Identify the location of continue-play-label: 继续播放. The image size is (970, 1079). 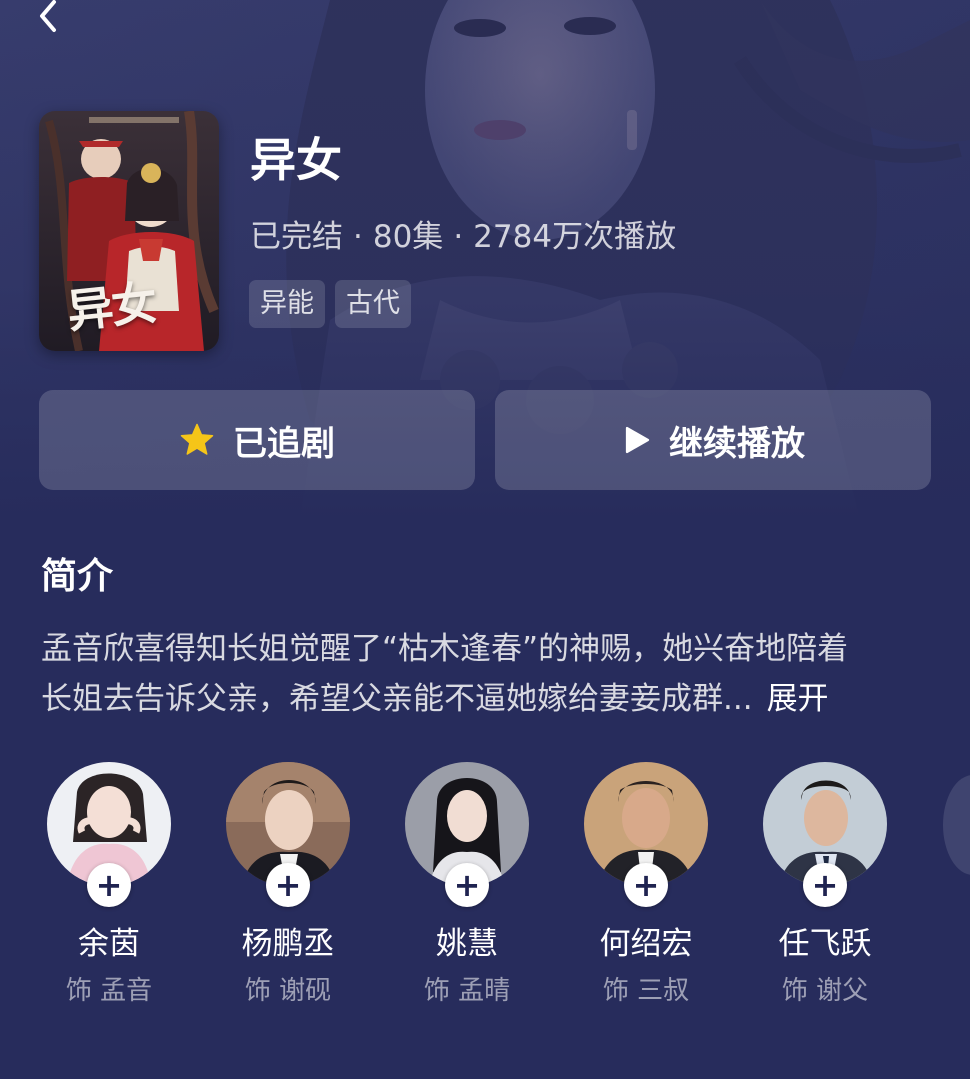
(737, 443).